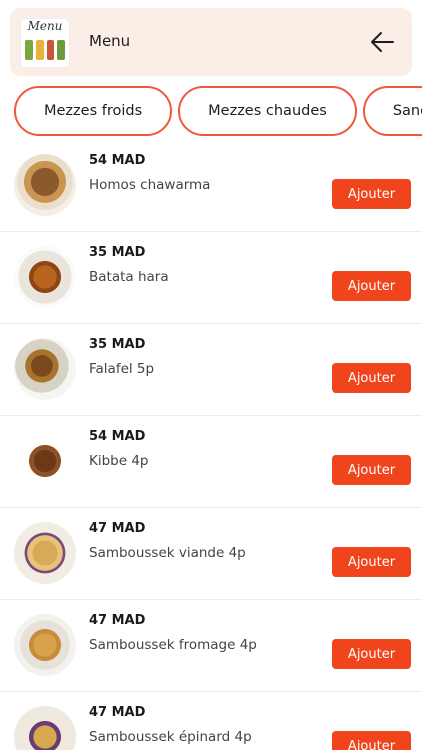  I want to click on list-item: 47 MAD Samboussek fromage 4p Ajouter, so click(211, 646).